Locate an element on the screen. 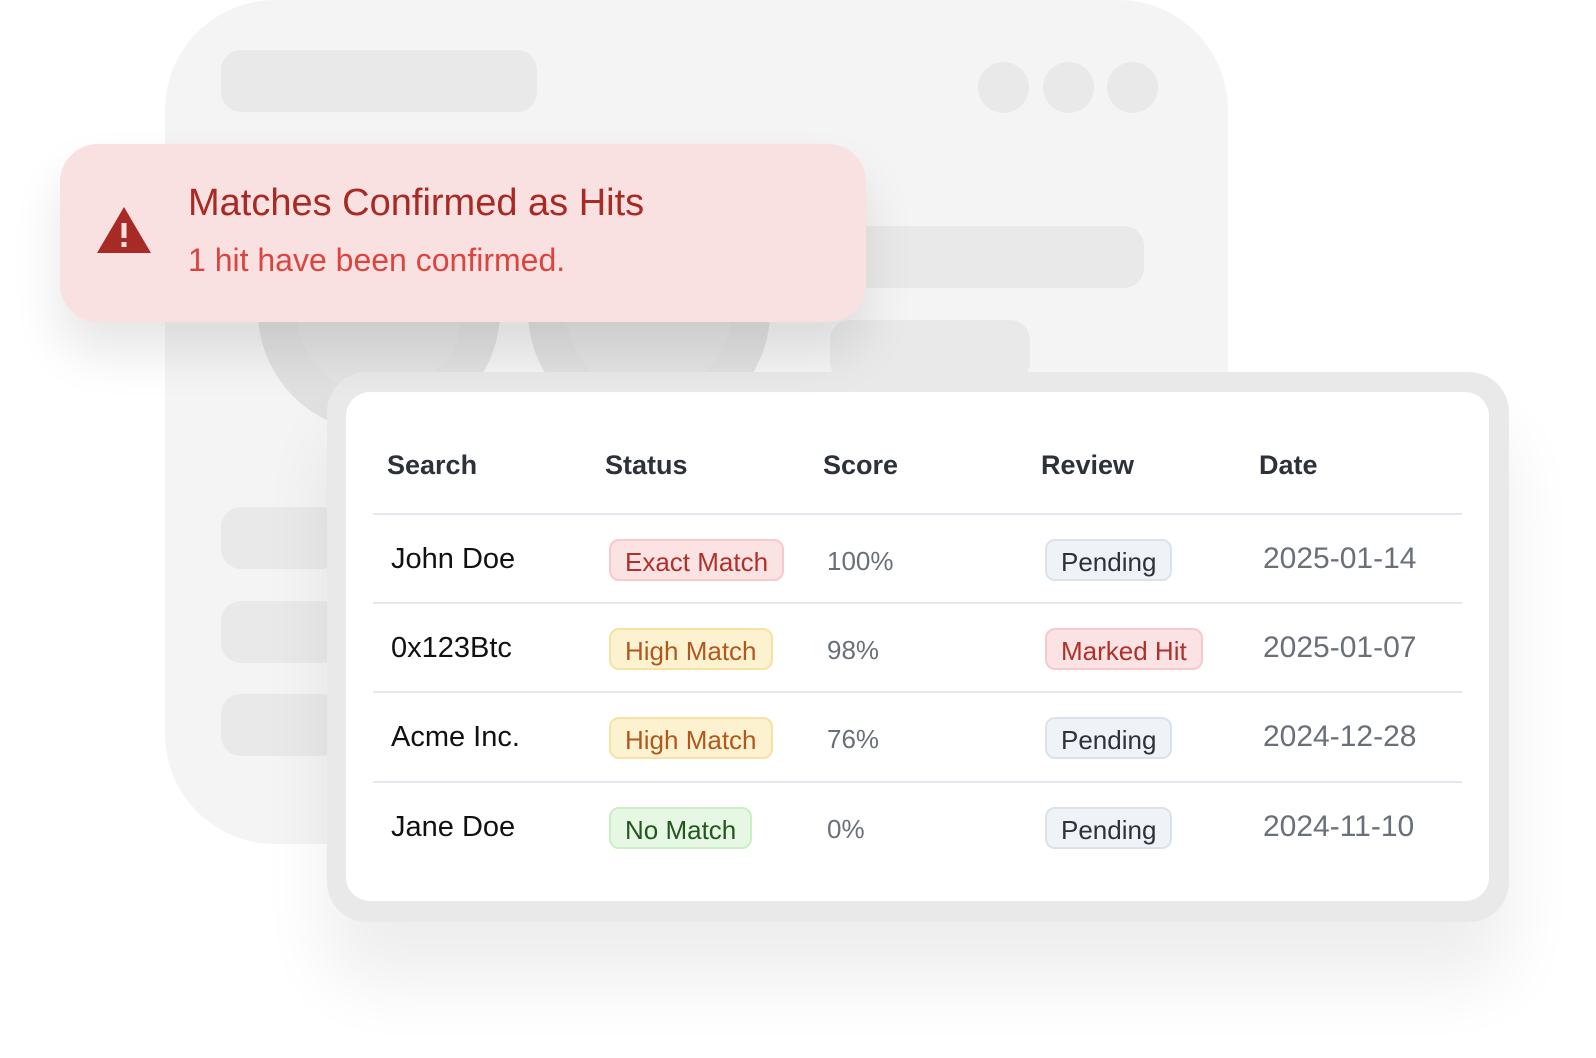 The height and width of the screenshot is (1058, 1596). hit-confirmed-alert is located at coordinates (463, 233).